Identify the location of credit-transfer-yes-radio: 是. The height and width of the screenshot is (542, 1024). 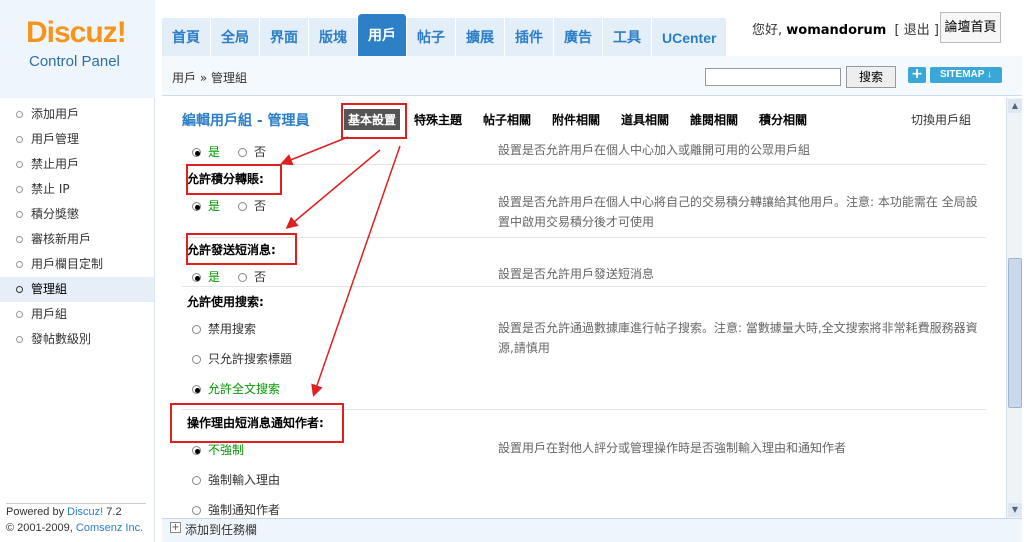
(206, 205).